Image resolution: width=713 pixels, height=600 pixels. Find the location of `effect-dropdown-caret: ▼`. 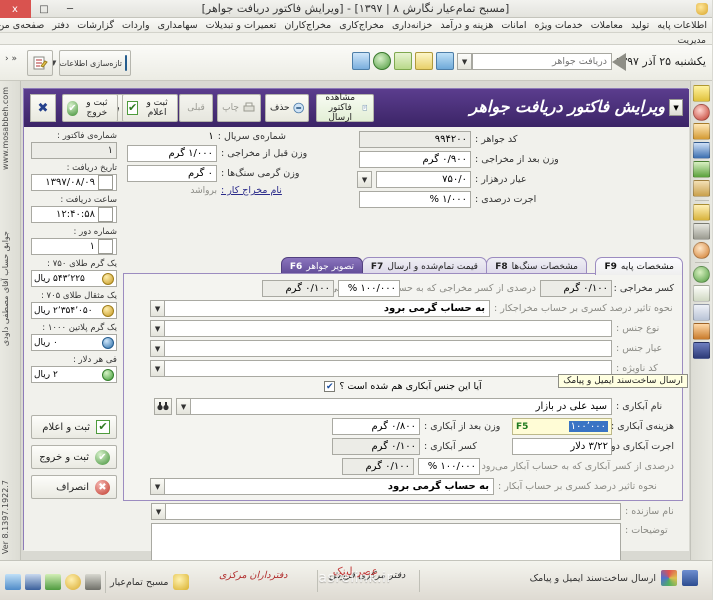

effect-dropdown-caret: ▼ is located at coordinates (158, 308).